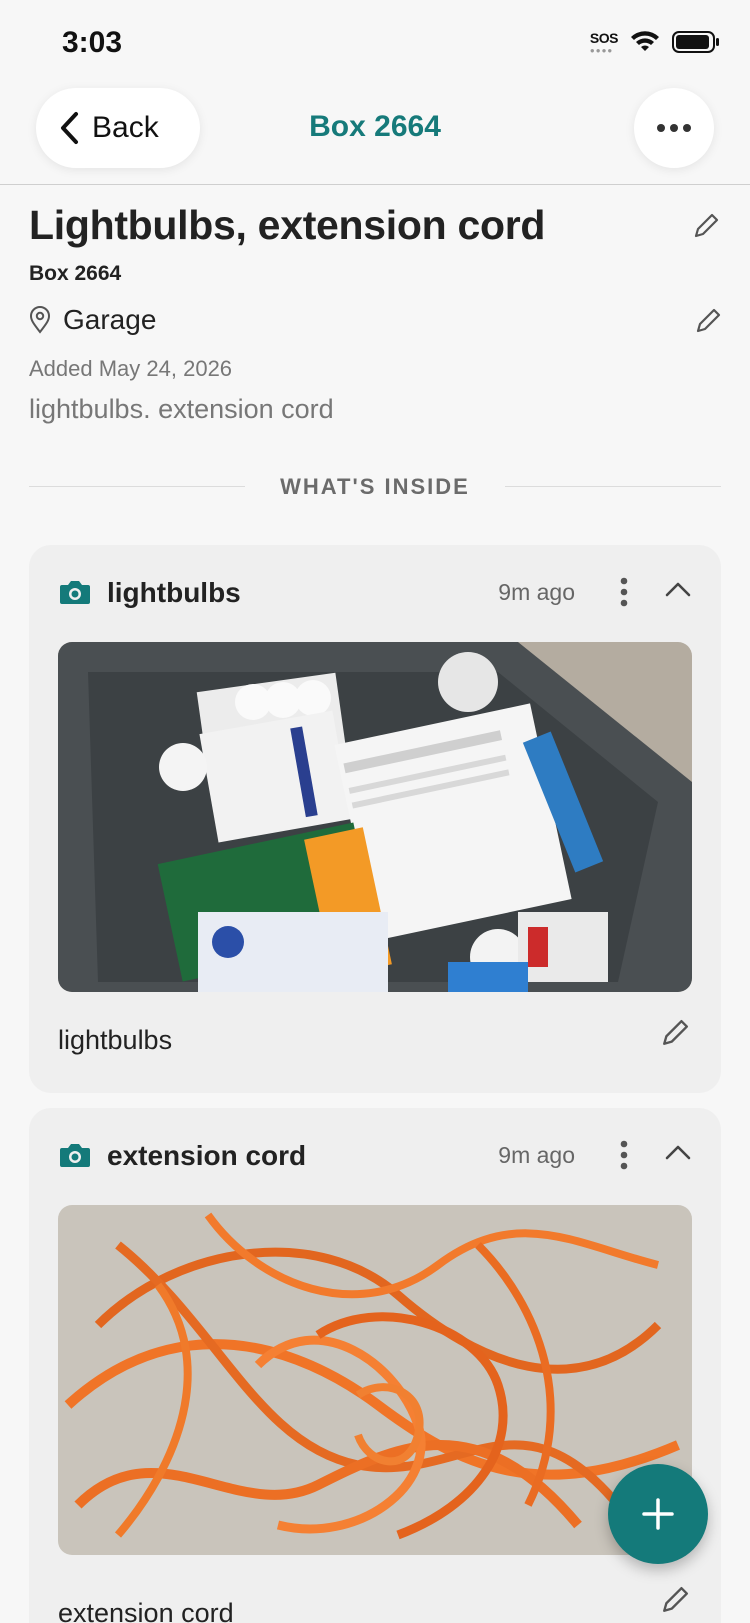 The height and width of the screenshot is (1623, 750). Describe the element at coordinates (75, 273) in the screenshot. I see `box-subtitle: Box 2664` at that location.